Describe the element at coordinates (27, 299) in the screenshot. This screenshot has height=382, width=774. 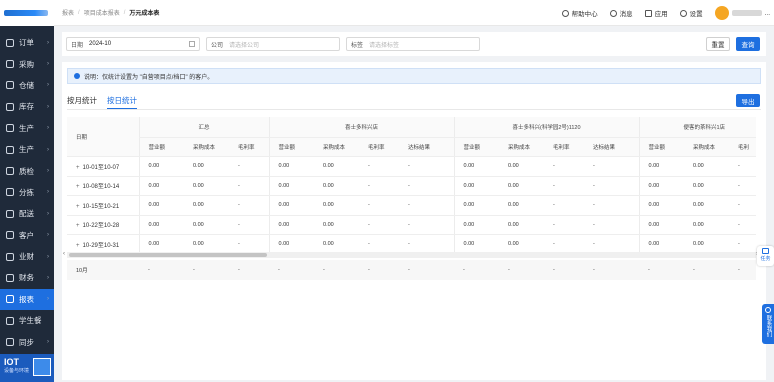
I see `sidebar-item: 报表 ›` at that location.